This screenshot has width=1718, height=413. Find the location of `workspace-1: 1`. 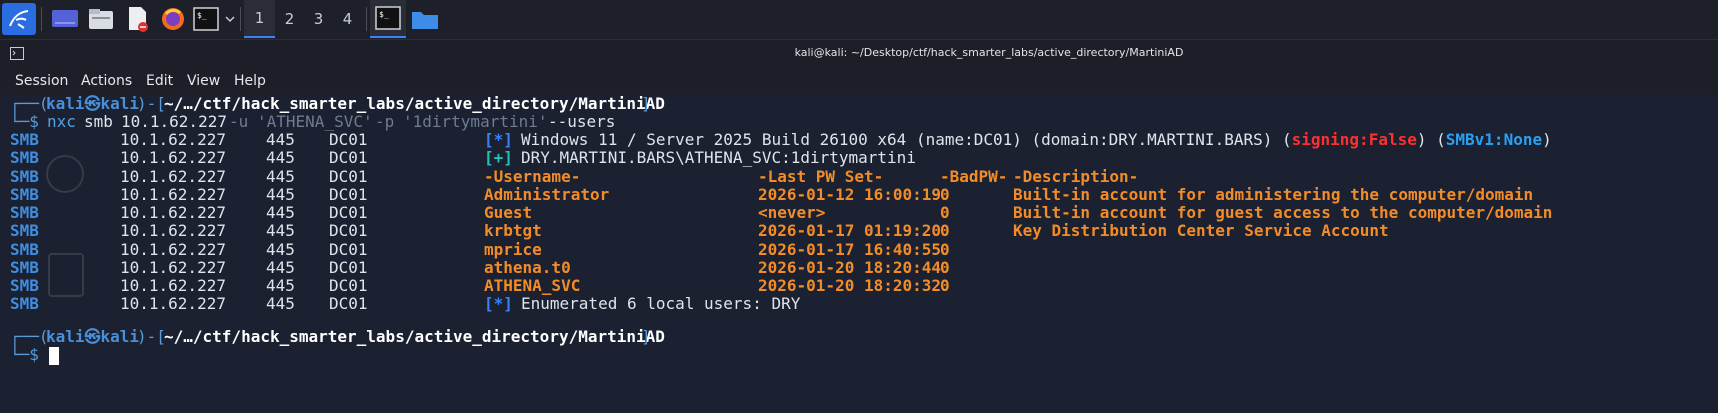

workspace-1: 1 is located at coordinates (259, 19).